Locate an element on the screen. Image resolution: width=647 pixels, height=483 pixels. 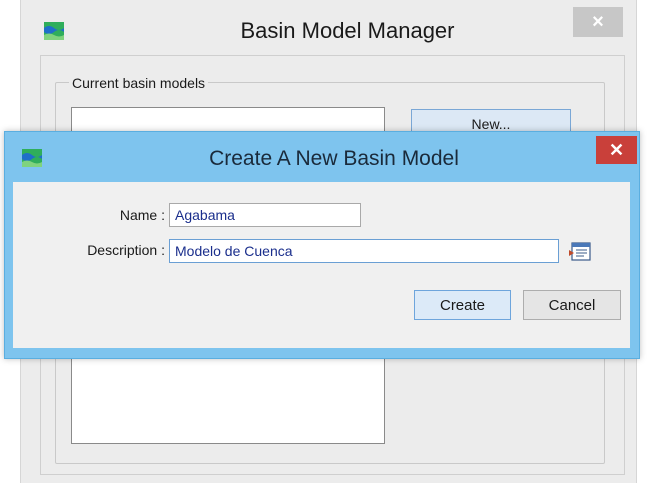
create-button: Create is located at coordinates (462, 305).